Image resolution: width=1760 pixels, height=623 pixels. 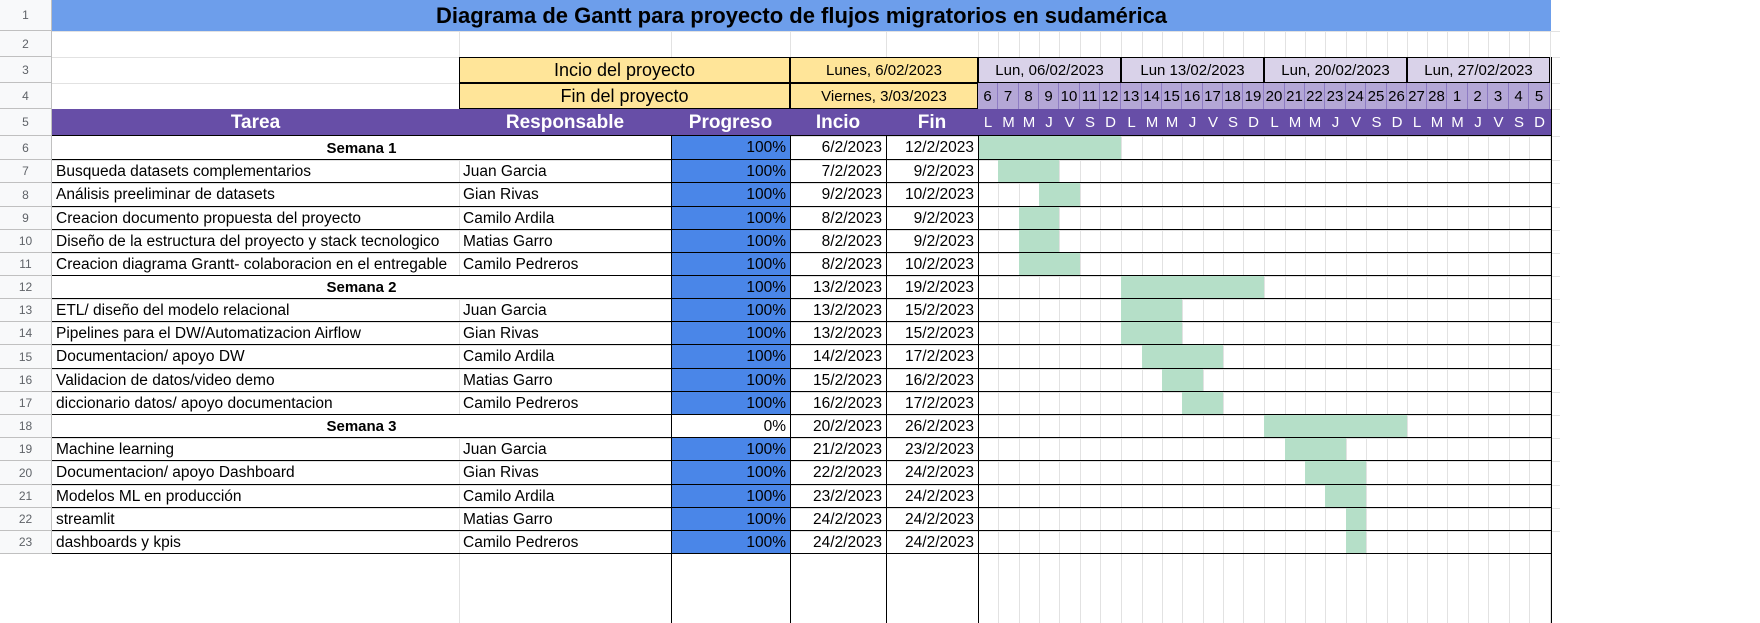 I want to click on column-header-progress: Progreso, so click(x=730, y=122).